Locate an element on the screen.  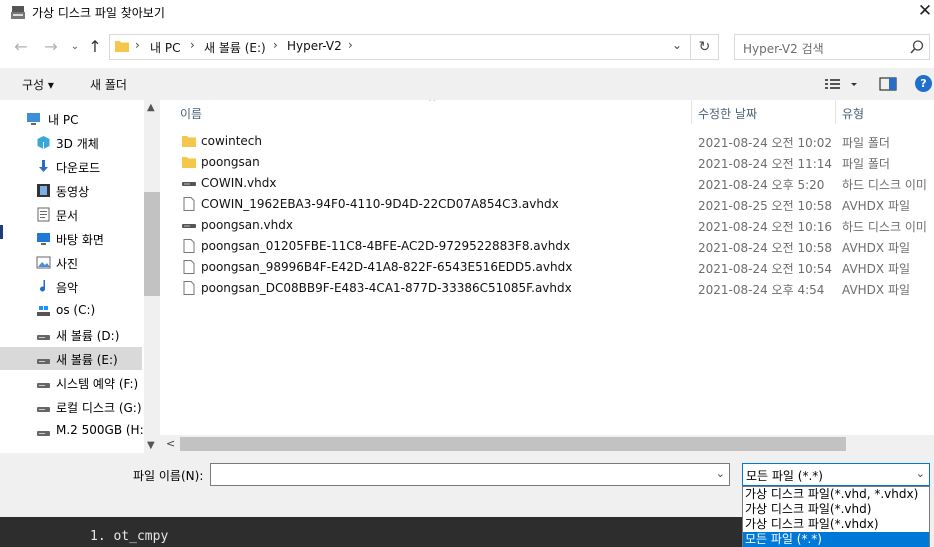
forward-arrow-icon: → is located at coordinates (51, 47).